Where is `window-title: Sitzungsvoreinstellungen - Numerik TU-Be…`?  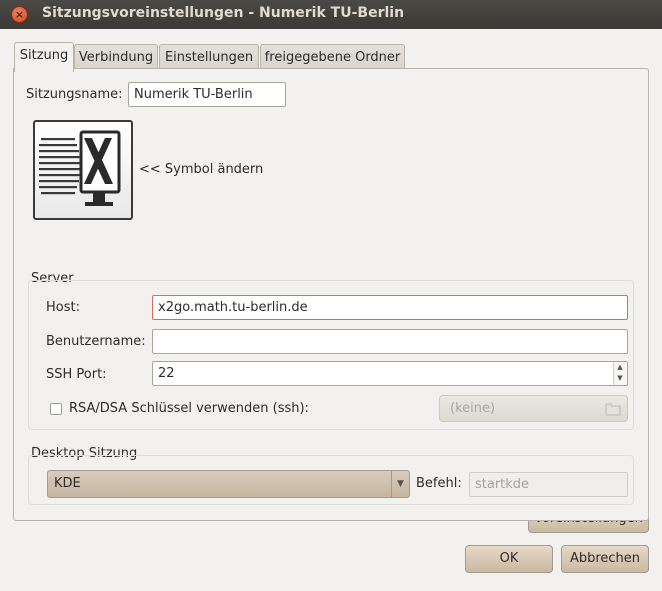
window-title: Sitzungsvoreinstellungen - Numerik TU-Be… is located at coordinates (223, 13).